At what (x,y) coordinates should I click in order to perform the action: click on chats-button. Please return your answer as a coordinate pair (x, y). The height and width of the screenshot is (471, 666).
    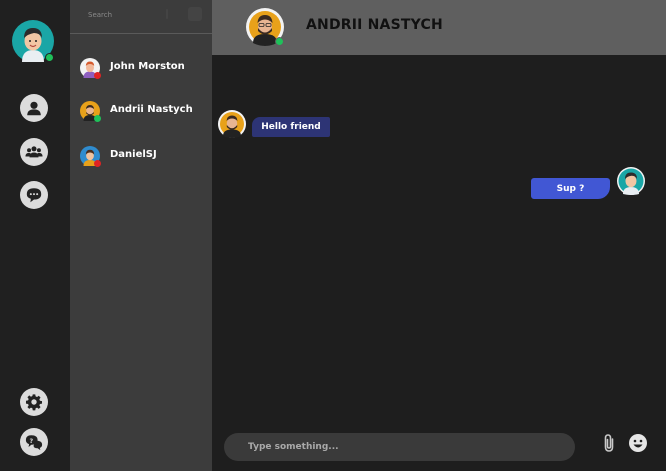
    Looking at the image, I should click on (34, 195).